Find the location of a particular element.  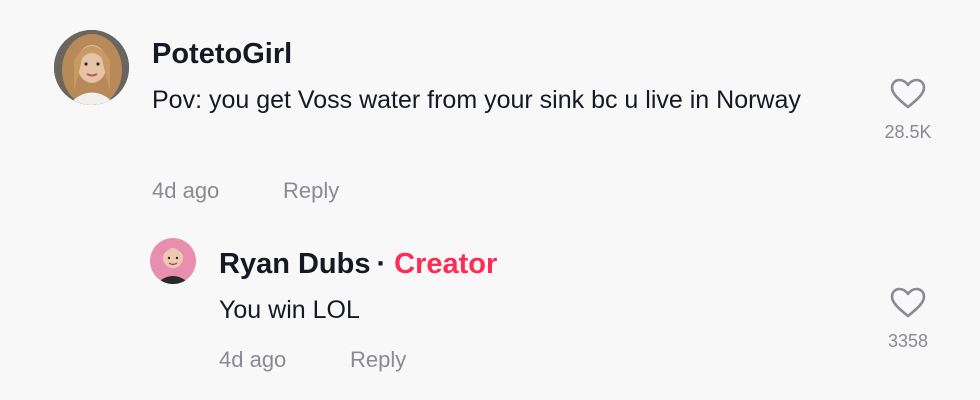

reply-username: Ryan Dubs is located at coordinates (294, 264).